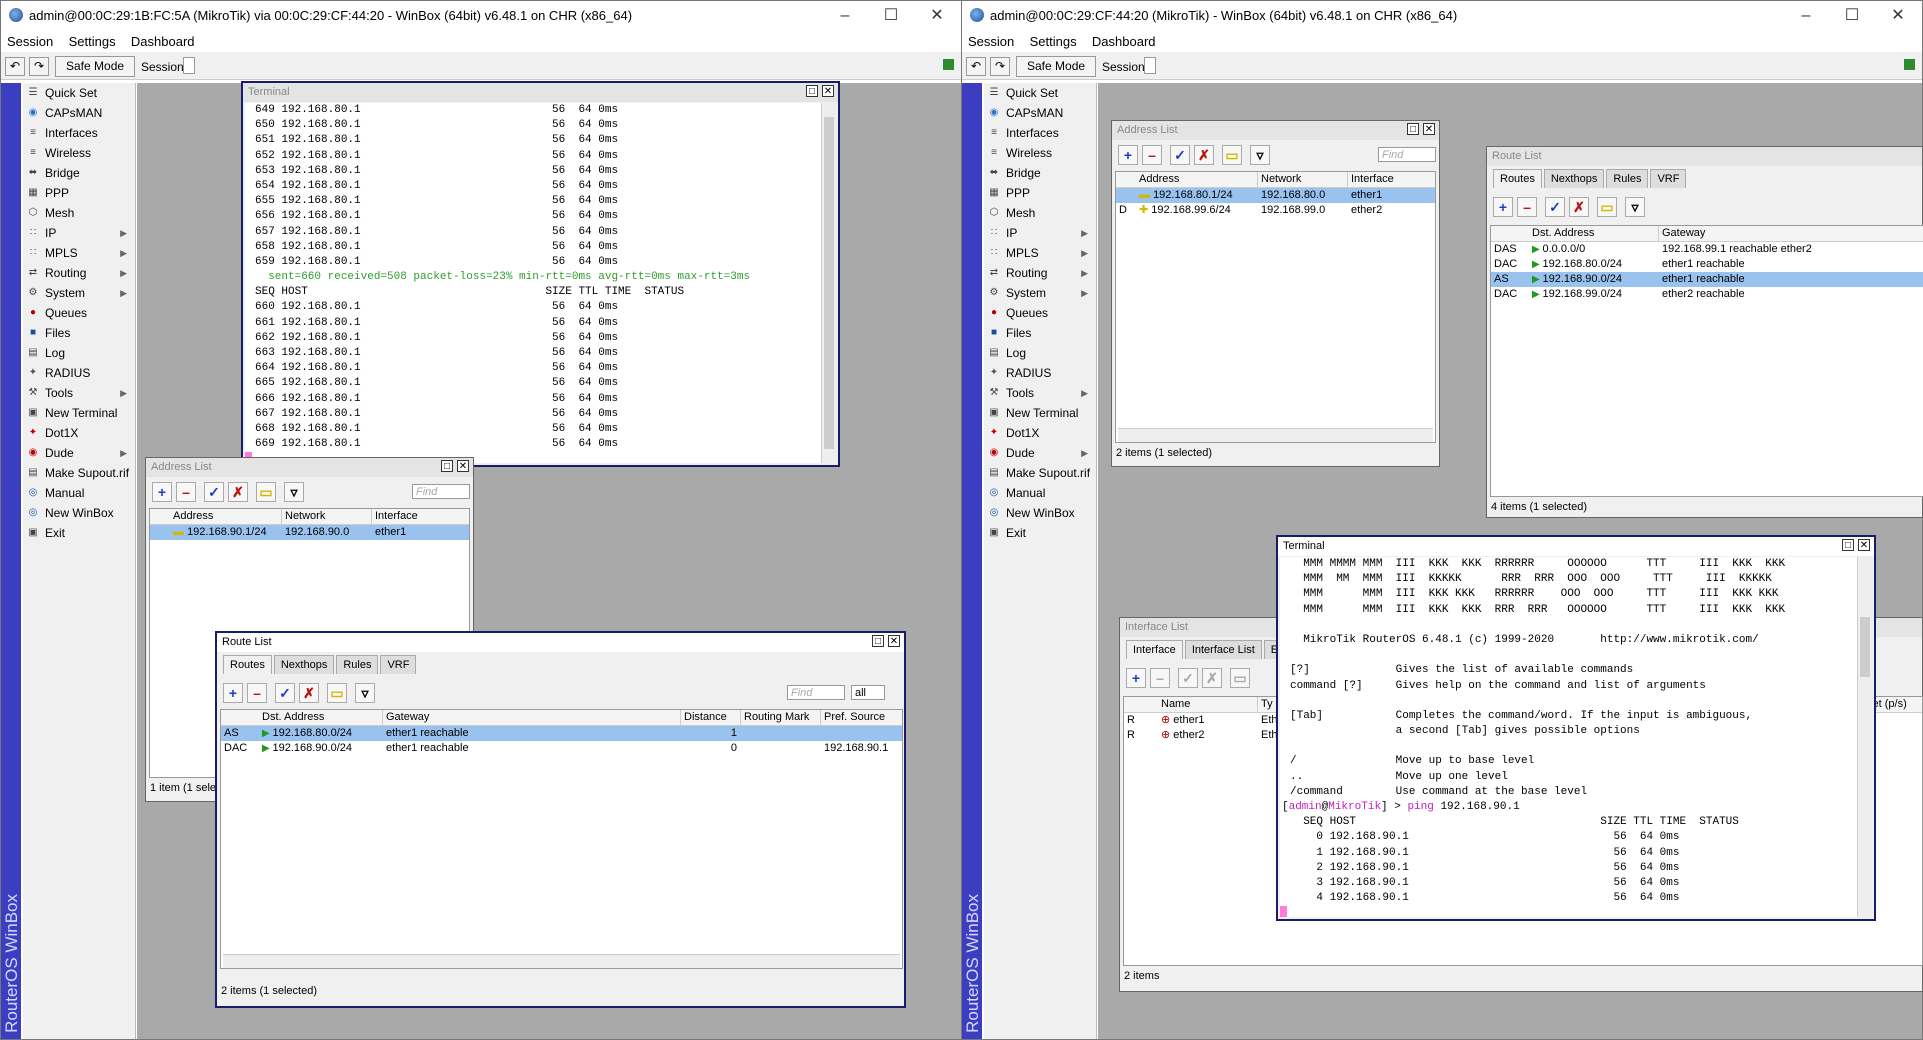  What do you see at coordinates (976, 66) in the screenshot?
I see `undo-icon: ↶` at bounding box center [976, 66].